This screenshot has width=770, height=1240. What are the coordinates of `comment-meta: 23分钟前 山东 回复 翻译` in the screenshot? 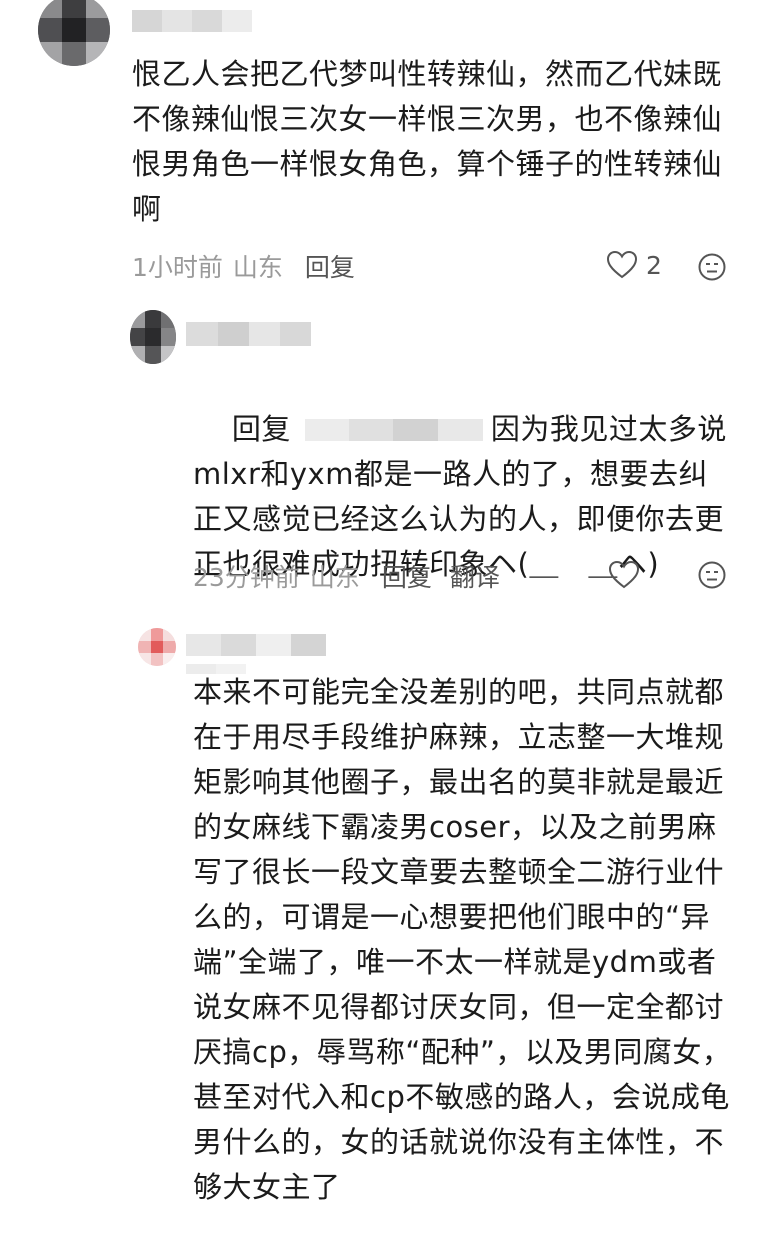 It's located at (346, 576).